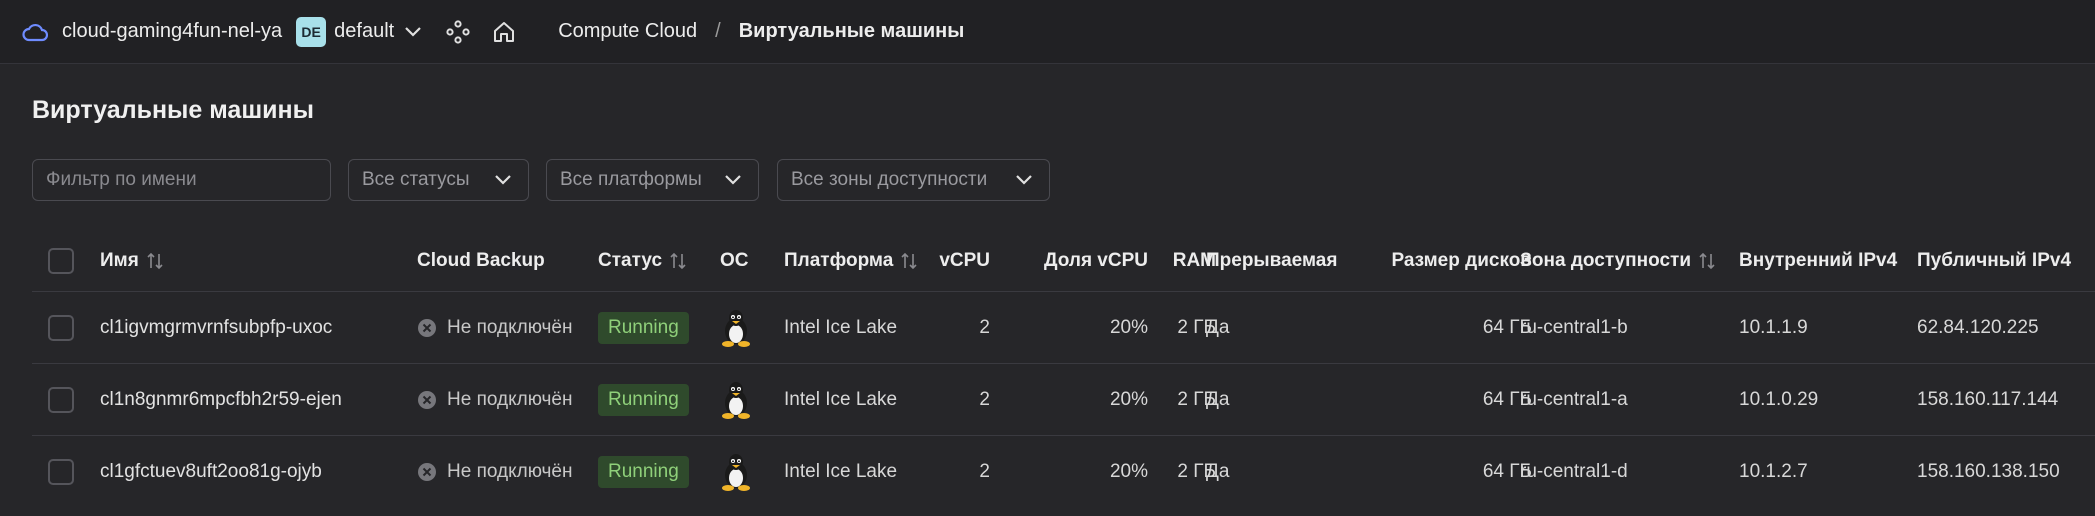  What do you see at coordinates (364, 31) in the screenshot?
I see `folder-name: default` at bounding box center [364, 31].